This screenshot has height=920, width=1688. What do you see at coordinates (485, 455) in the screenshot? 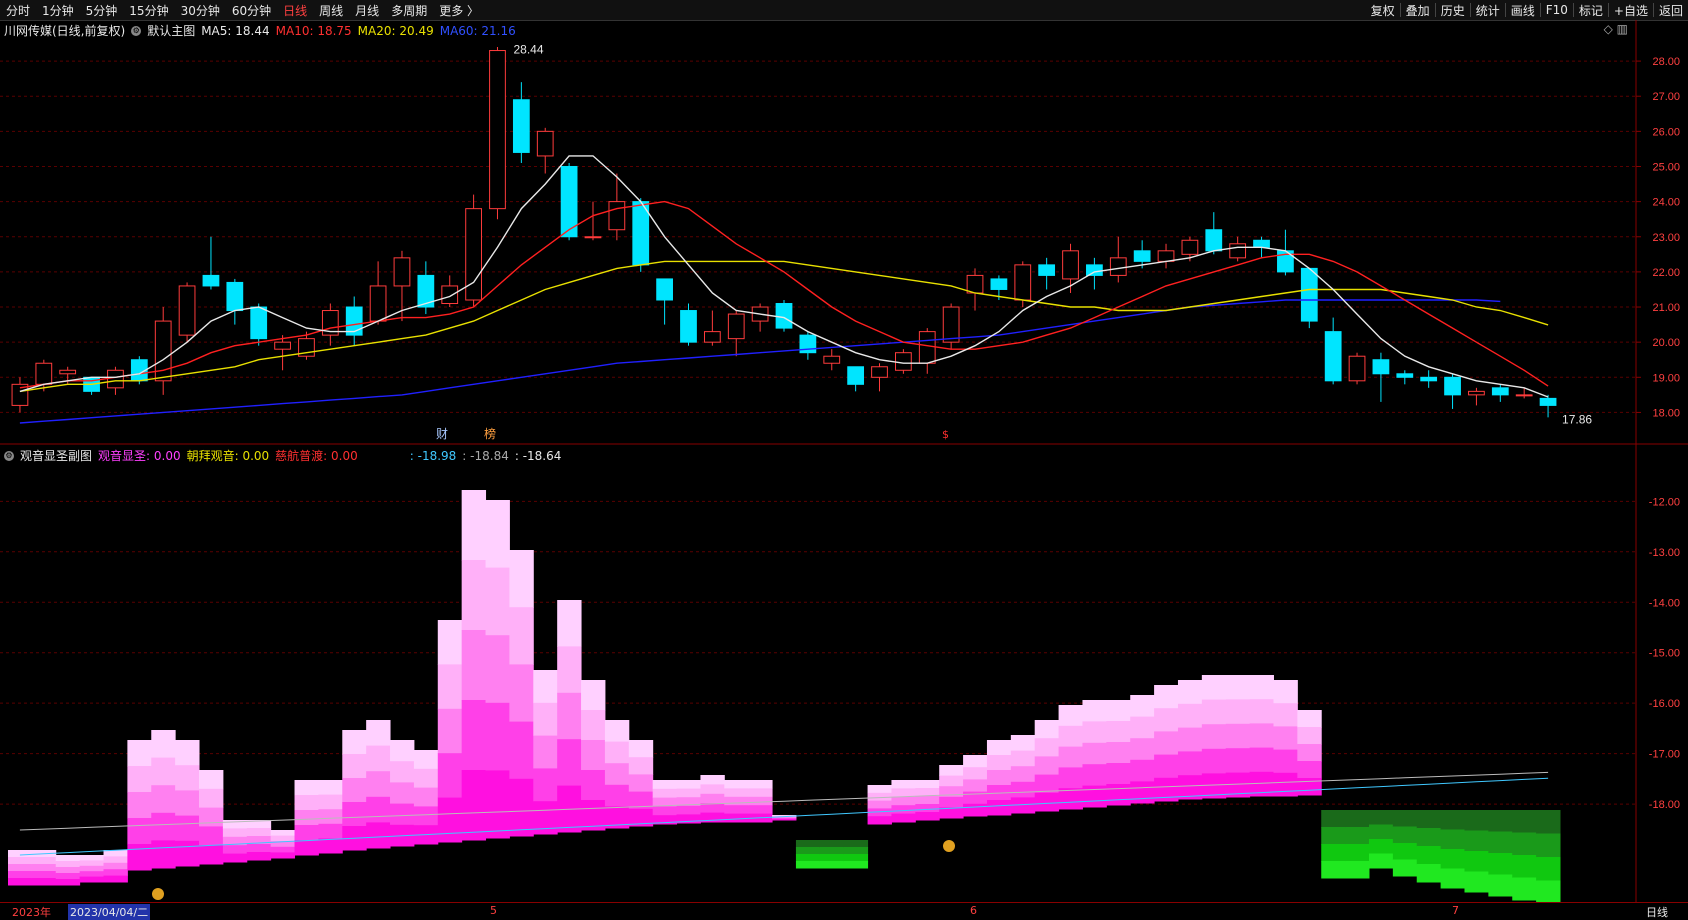
I see `sub-value-5: : -18.84` at bounding box center [485, 455].